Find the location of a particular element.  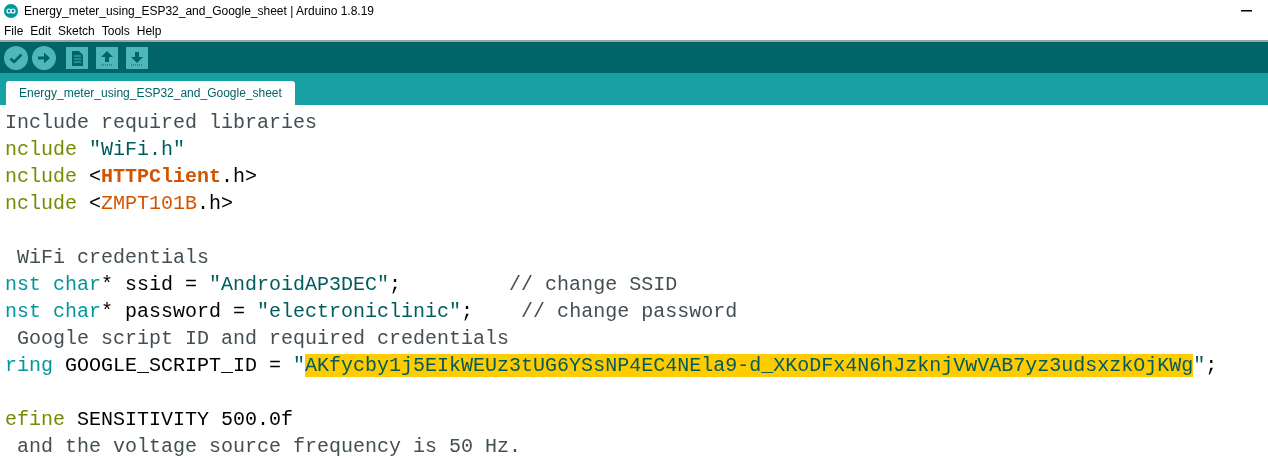

window-title: Energy_meter_using_ESP32_and_Google_sheet | Arduino 1.8.19 is located at coordinates (199, 11).